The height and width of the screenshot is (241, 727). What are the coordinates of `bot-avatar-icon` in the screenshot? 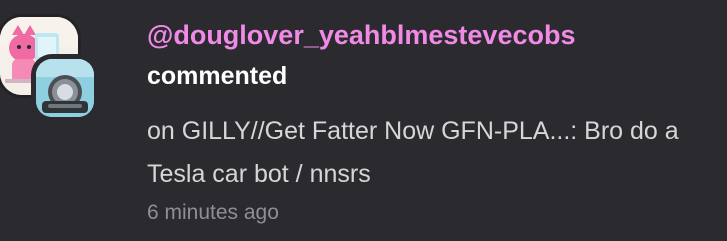 It's located at (65, 88).